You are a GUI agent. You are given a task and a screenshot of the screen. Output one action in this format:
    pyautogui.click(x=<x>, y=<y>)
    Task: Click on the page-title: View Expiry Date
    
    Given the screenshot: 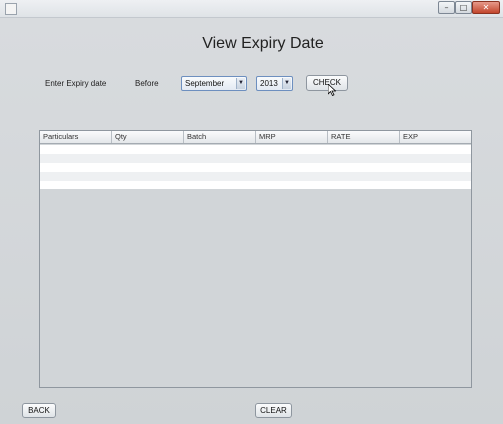 What is the action you would take?
    pyautogui.click(x=263, y=43)
    